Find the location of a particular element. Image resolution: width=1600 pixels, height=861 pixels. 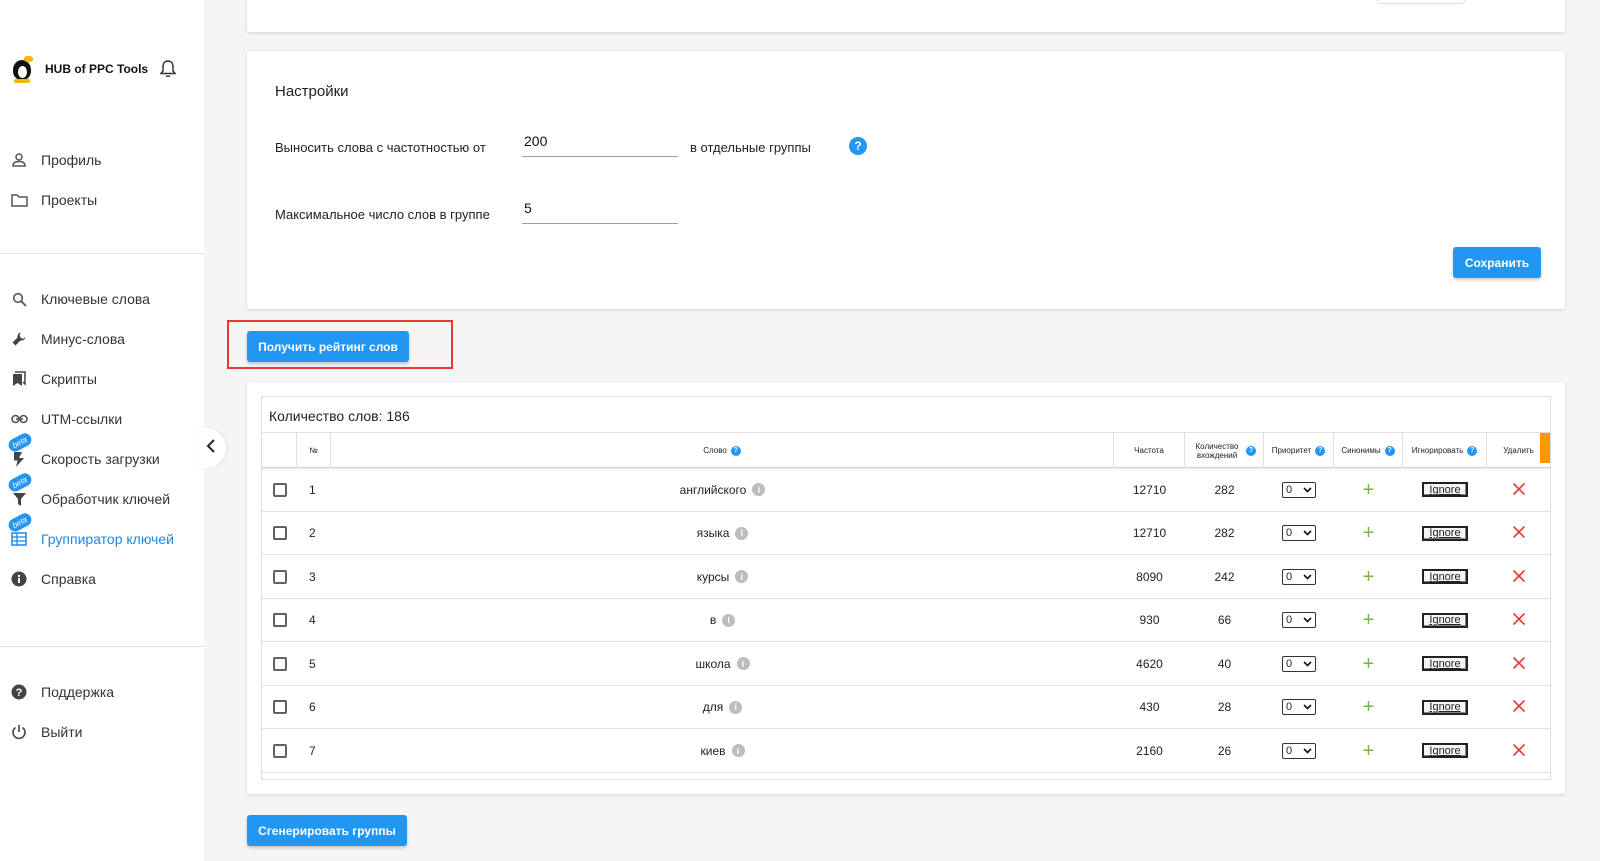

sidebar-item-keywords: Ключевые слова is located at coordinates (102, 299).